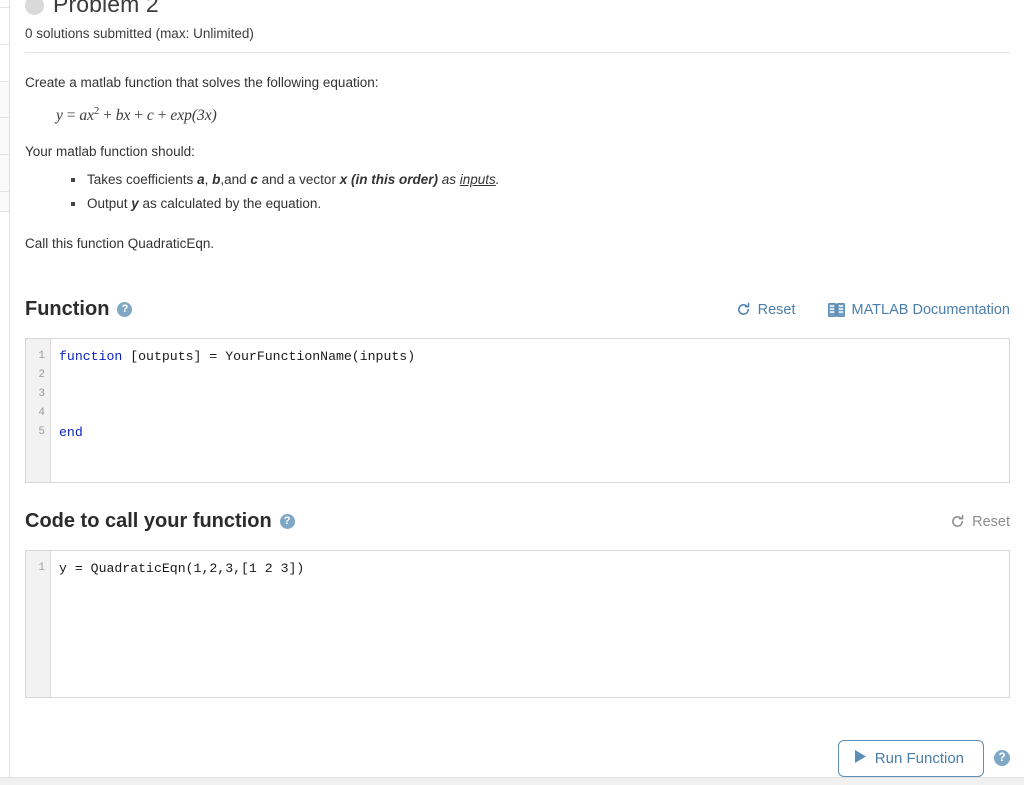 This screenshot has height=785, width=1024. Describe the element at coordinates (71, 115) in the screenshot. I see `equation-equals: =` at that location.